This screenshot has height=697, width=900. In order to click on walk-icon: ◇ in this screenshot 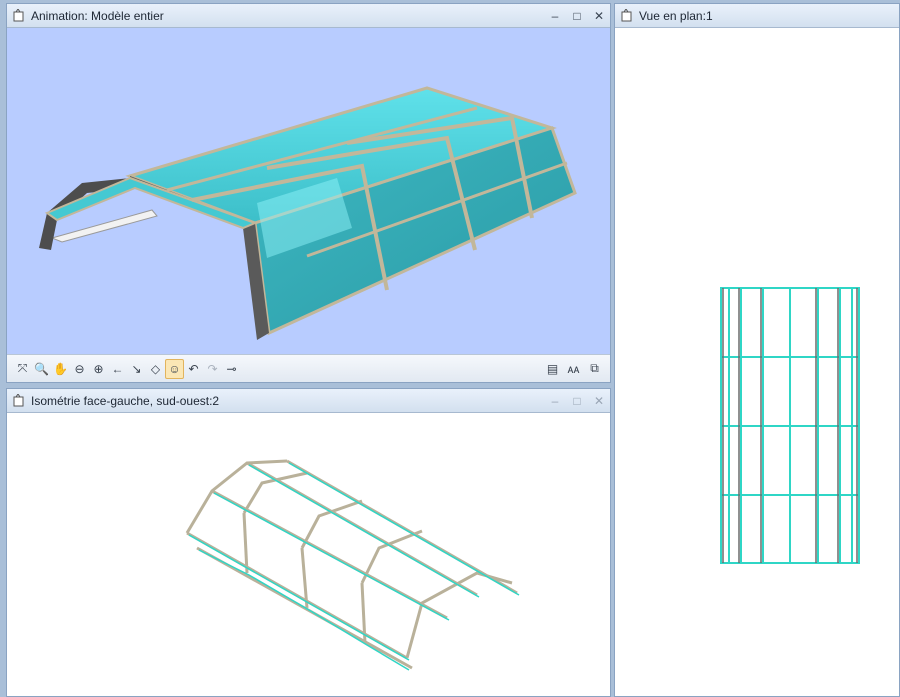, I will do `click(155, 369)`.